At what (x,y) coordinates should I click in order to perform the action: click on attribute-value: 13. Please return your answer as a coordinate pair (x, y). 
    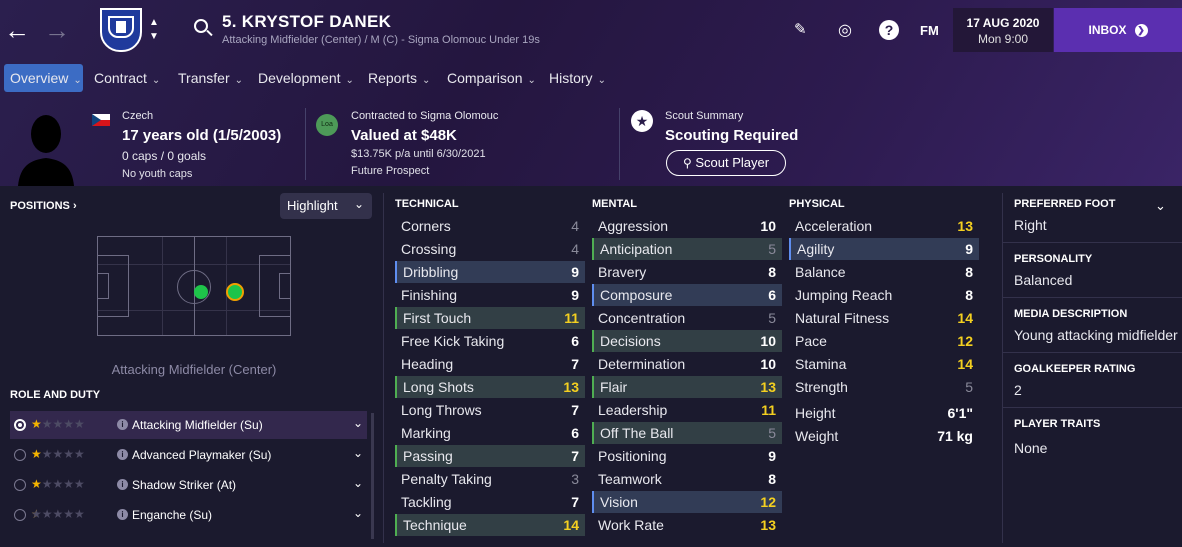
    Looking at the image, I should click on (965, 226).